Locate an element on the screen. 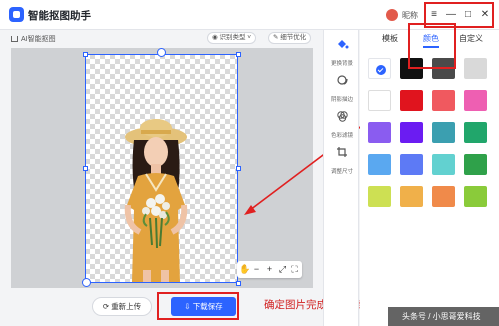 The width and height of the screenshot is (499, 326). tool-column: 更换背景 阴影描边 色彩滤镜 调整尺寸 is located at coordinates (341, 178).